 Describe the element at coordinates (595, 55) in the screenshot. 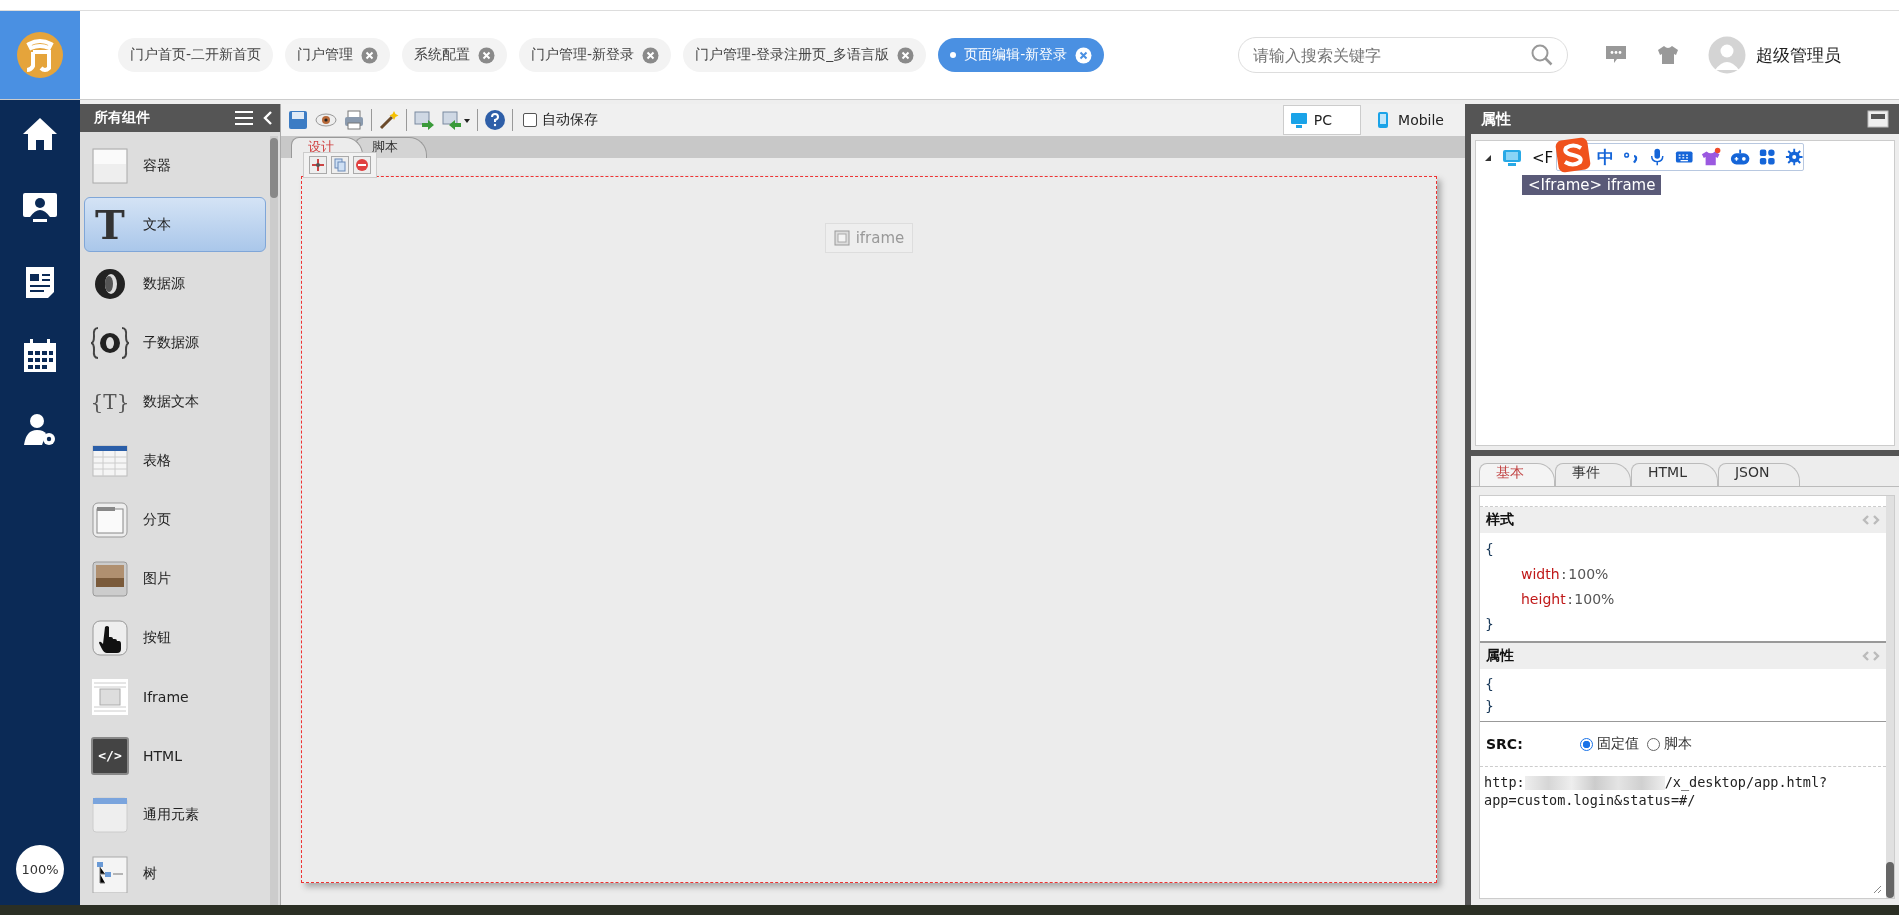

I see `page-tab: 门户管理-新登录` at that location.